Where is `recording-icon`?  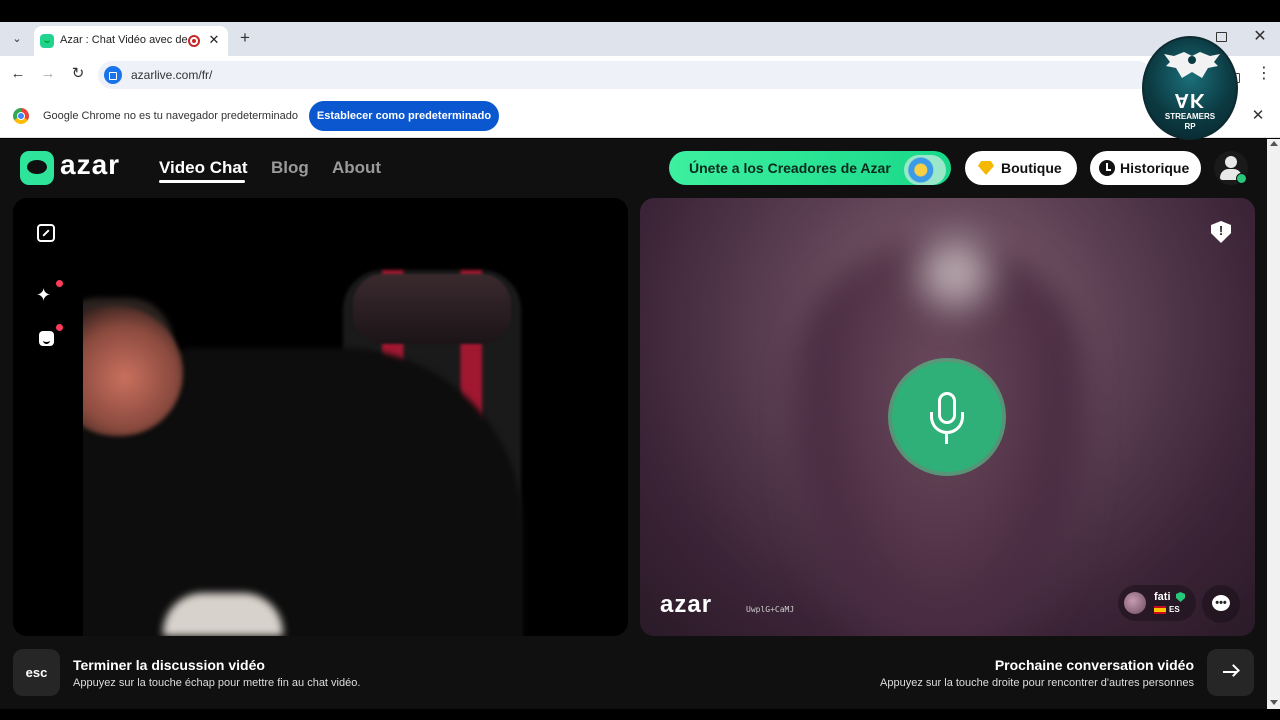 recording-icon is located at coordinates (194, 41).